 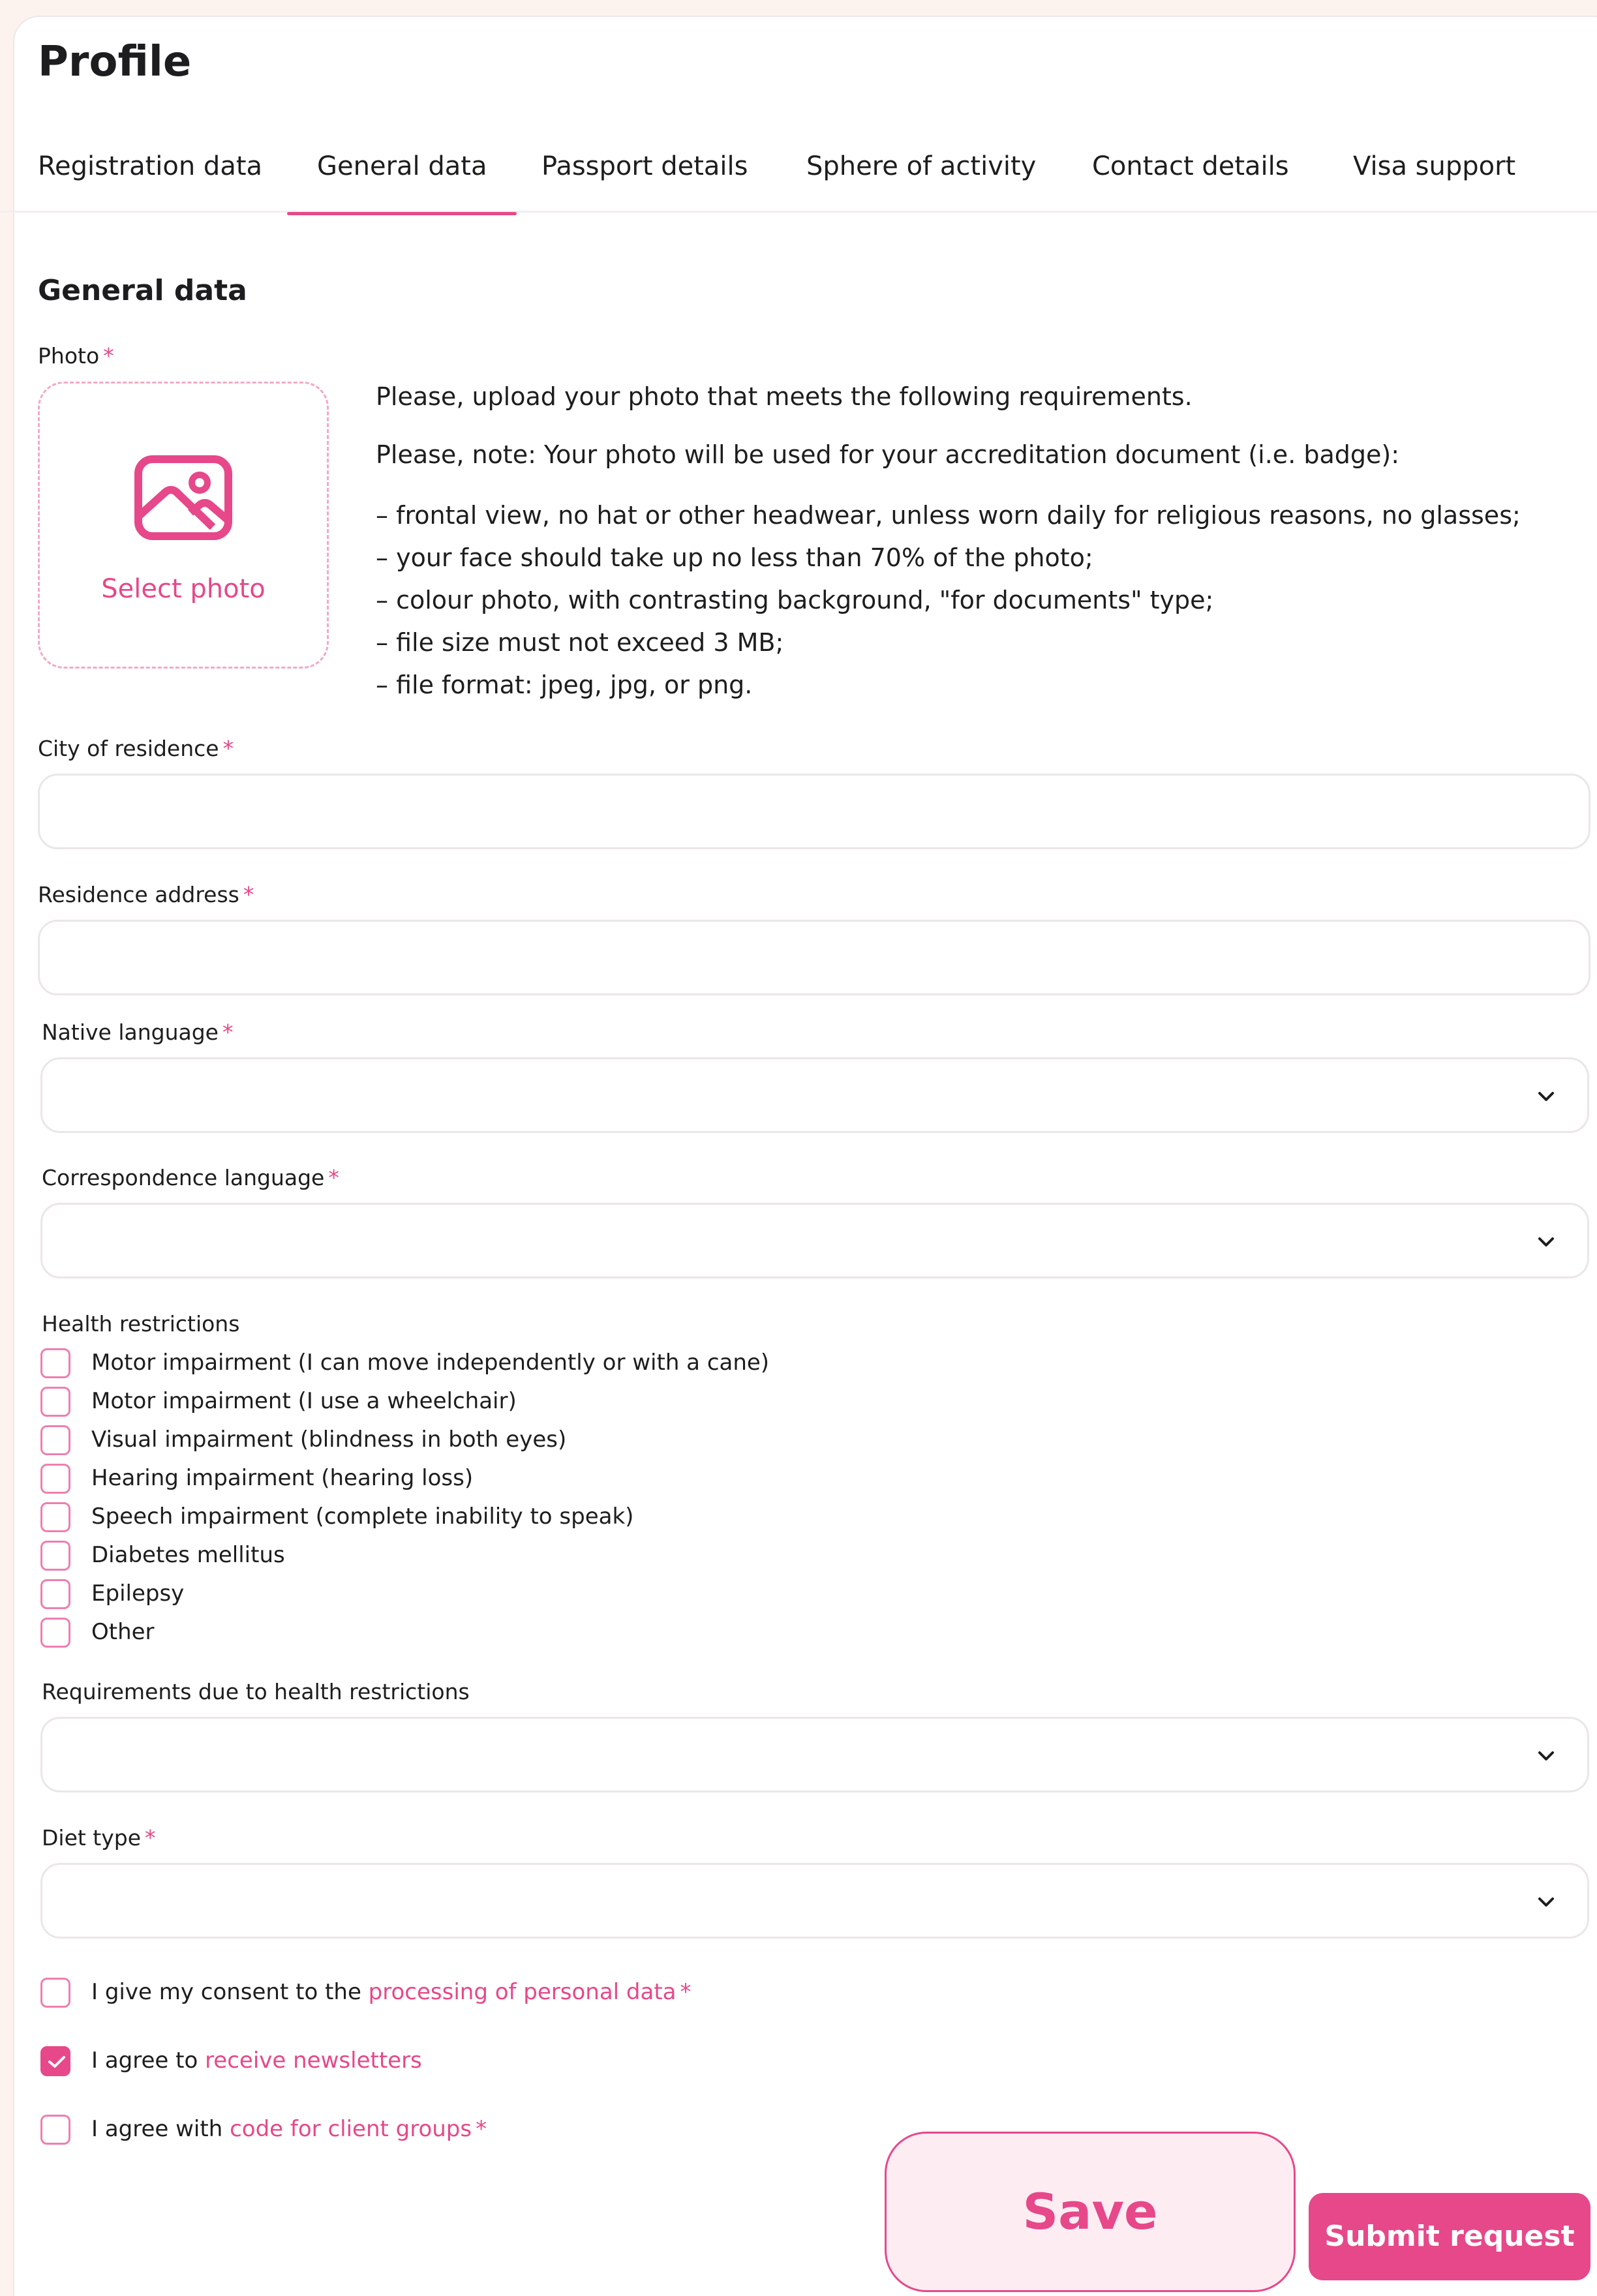 What do you see at coordinates (580, 642) in the screenshot?
I see `photo-requirement-item: – file size must not exceed 3 MB;` at bounding box center [580, 642].